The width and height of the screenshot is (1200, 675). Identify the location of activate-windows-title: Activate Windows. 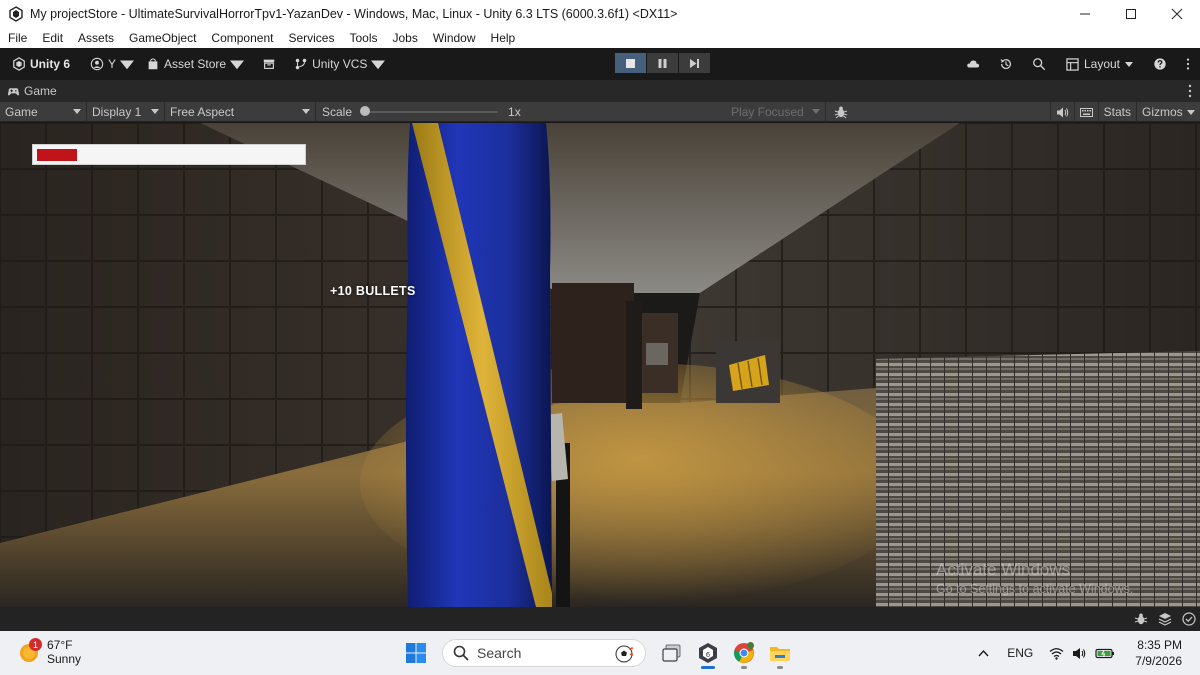
(1003, 569).